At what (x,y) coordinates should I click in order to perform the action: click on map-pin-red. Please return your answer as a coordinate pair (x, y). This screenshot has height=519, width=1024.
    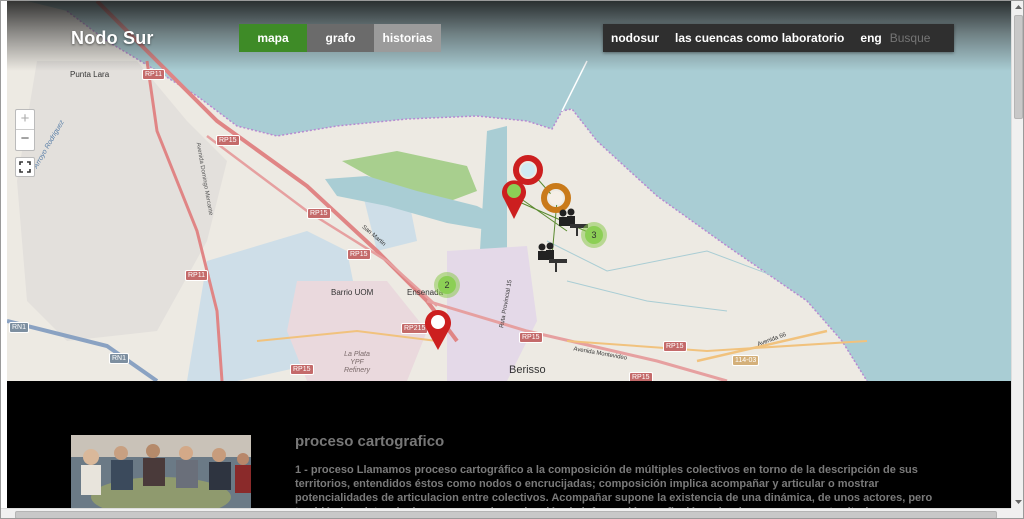
    Looking at the image, I should click on (514, 198).